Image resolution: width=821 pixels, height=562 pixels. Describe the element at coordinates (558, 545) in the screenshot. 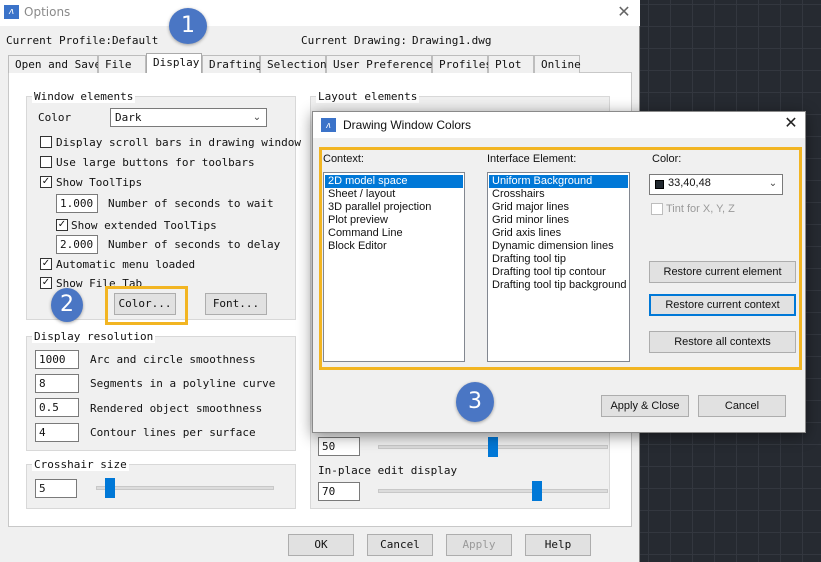

I see `help-button: Help` at that location.